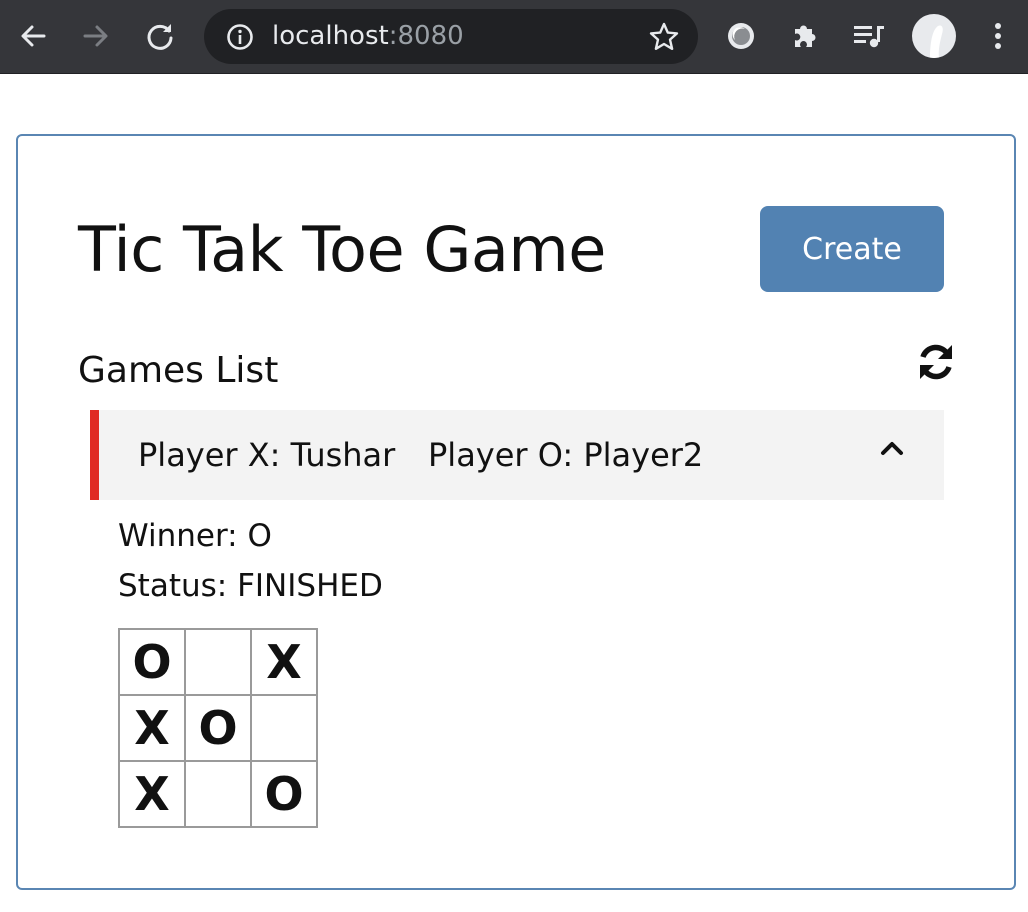  I want to click on game-board: O X X O X O, so click(218, 728).